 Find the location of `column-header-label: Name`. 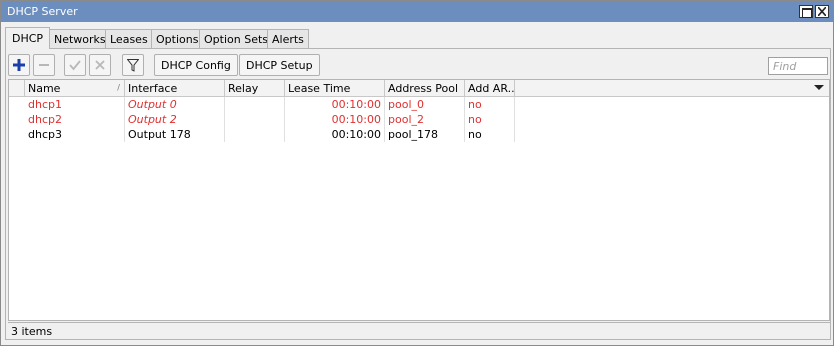

column-header-label: Name is located at coordinates (44, 88).